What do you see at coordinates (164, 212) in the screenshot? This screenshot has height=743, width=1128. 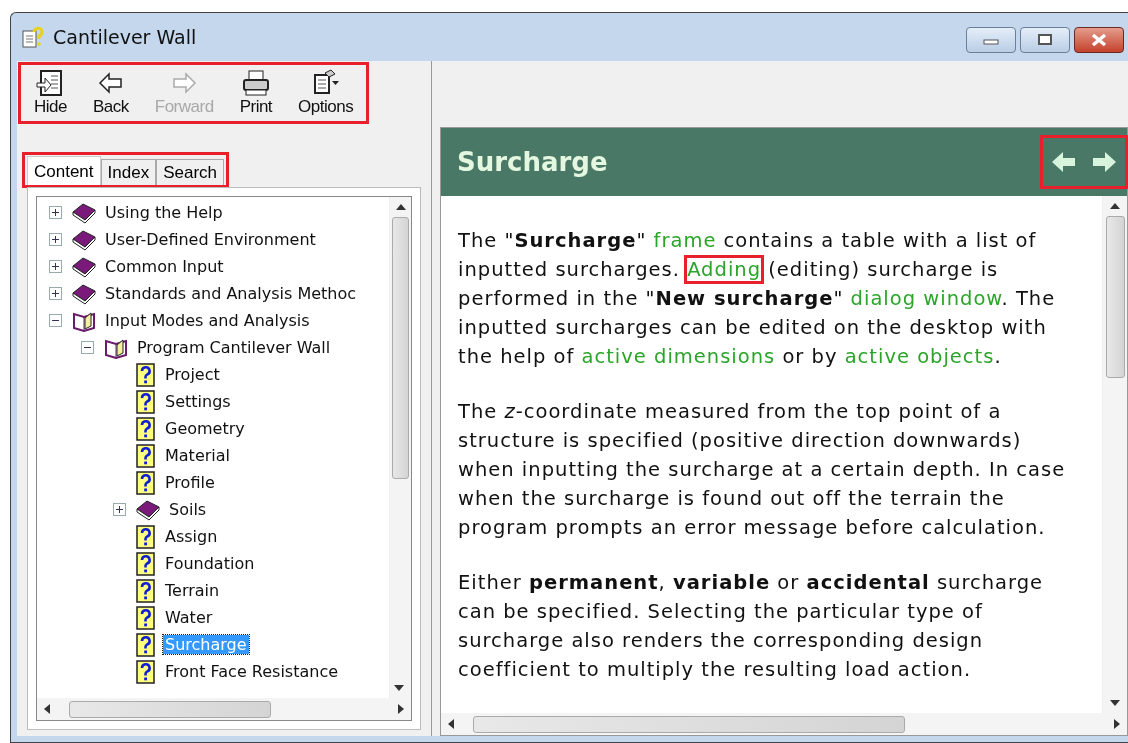 I see `tree-item: Using the Help` at bounding box center [164, 212].